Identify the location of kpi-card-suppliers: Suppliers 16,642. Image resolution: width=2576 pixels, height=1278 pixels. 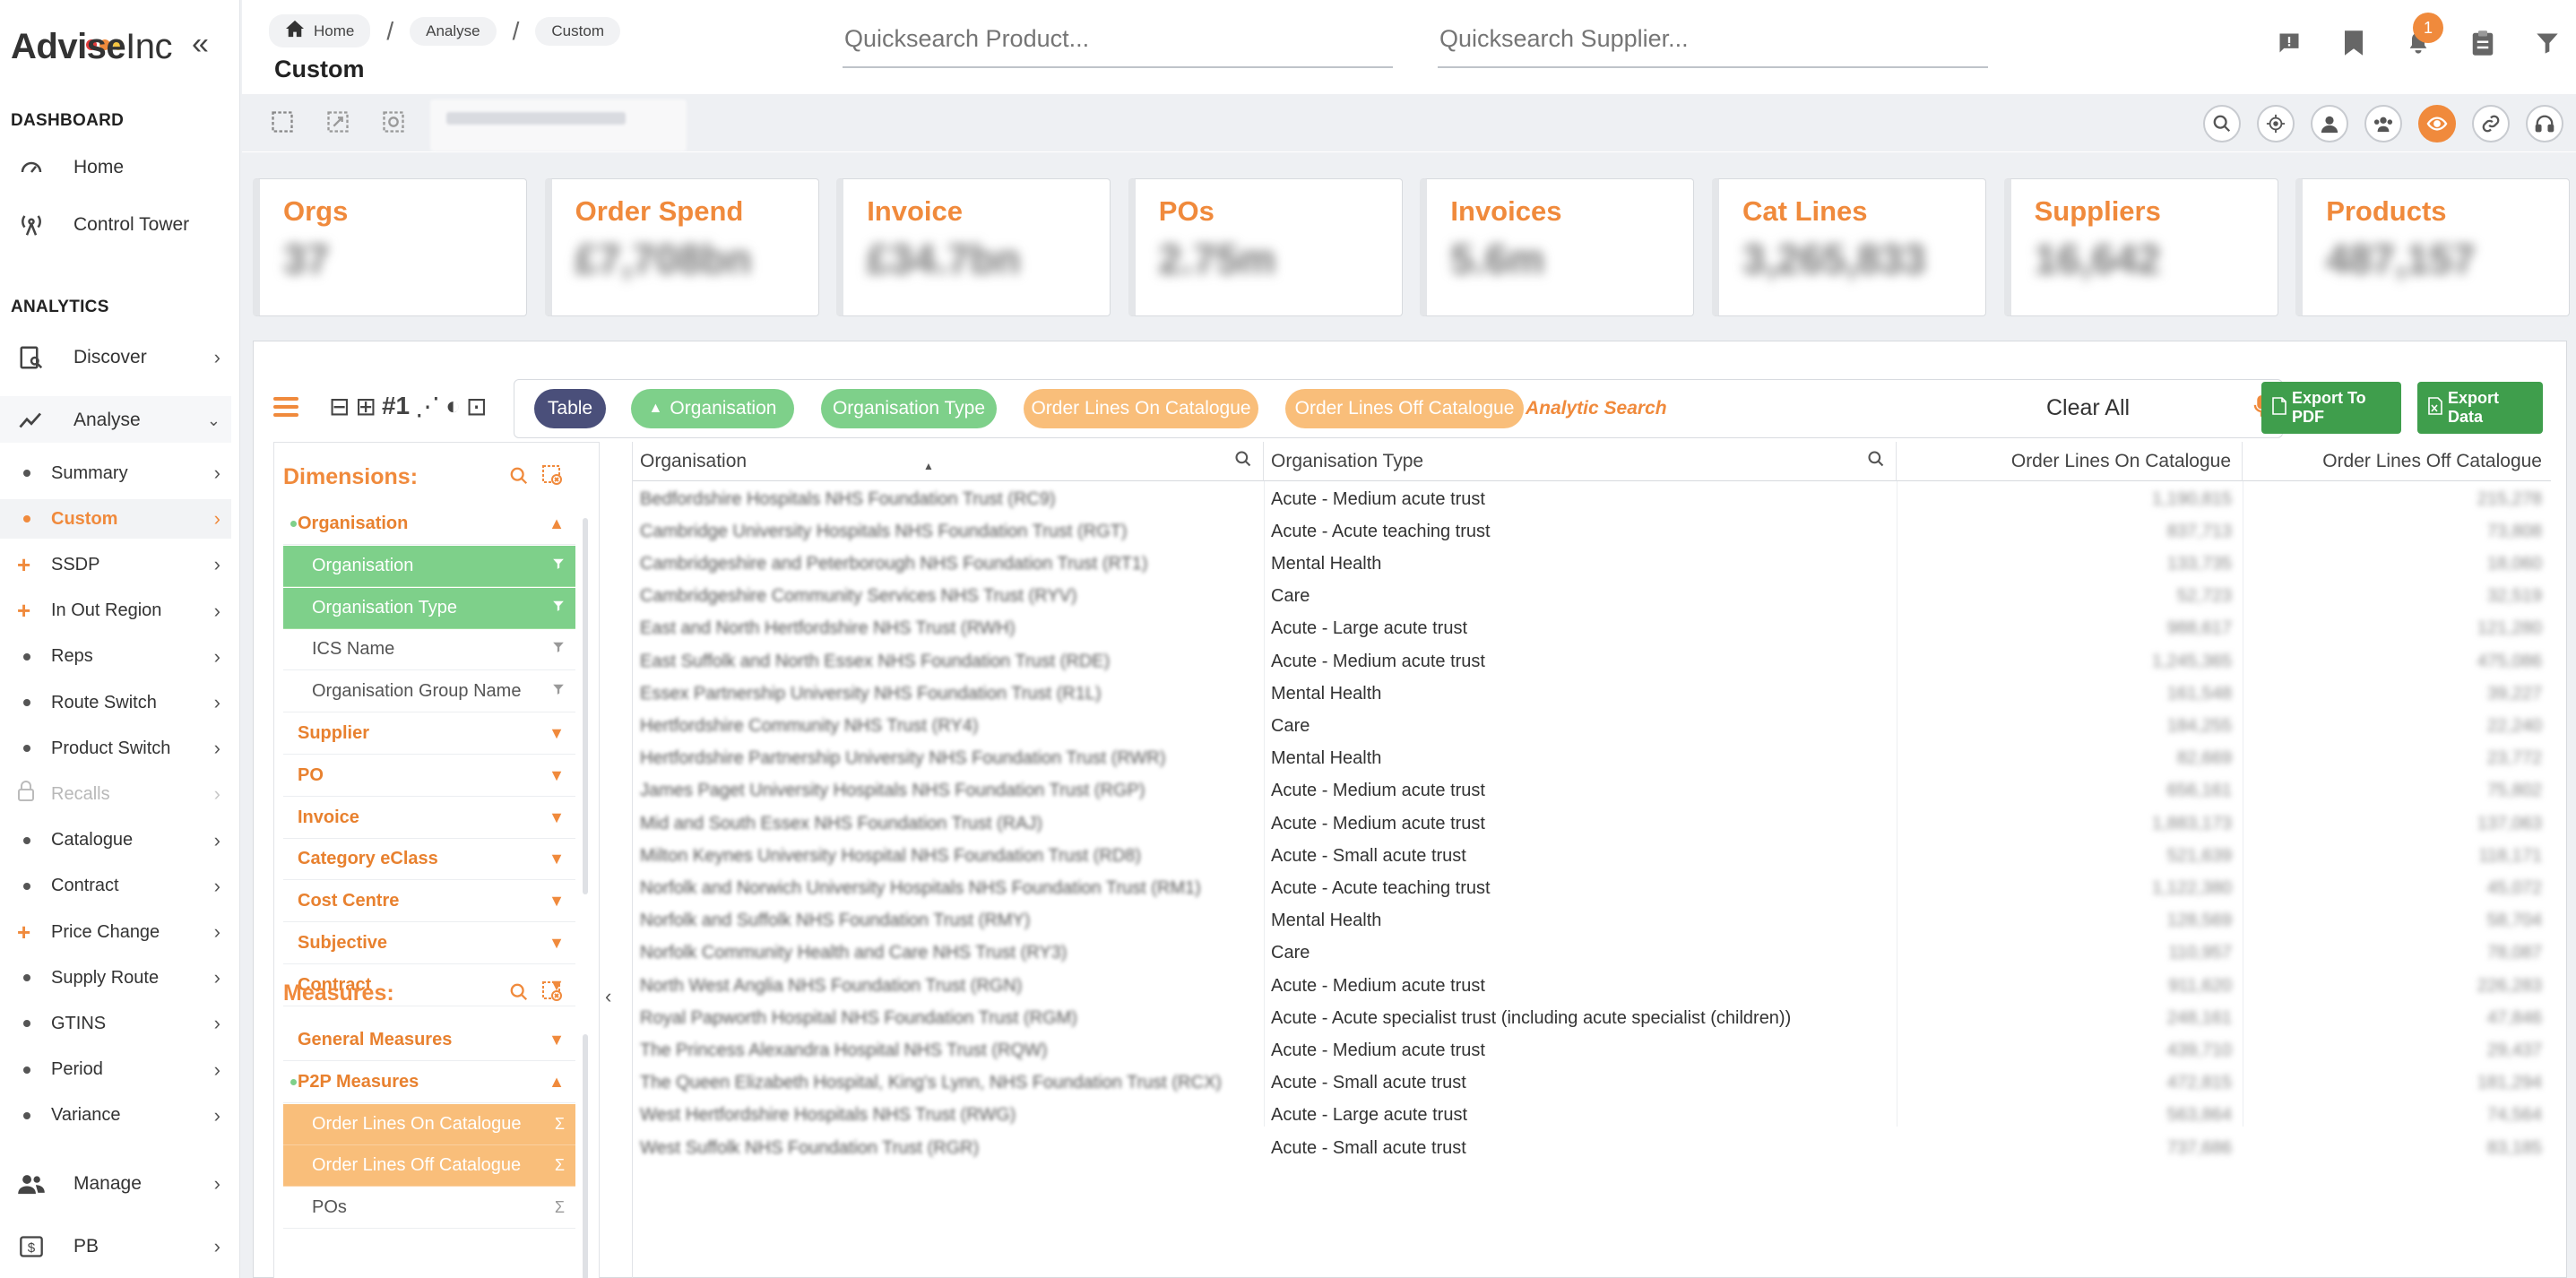
(2140, 247).